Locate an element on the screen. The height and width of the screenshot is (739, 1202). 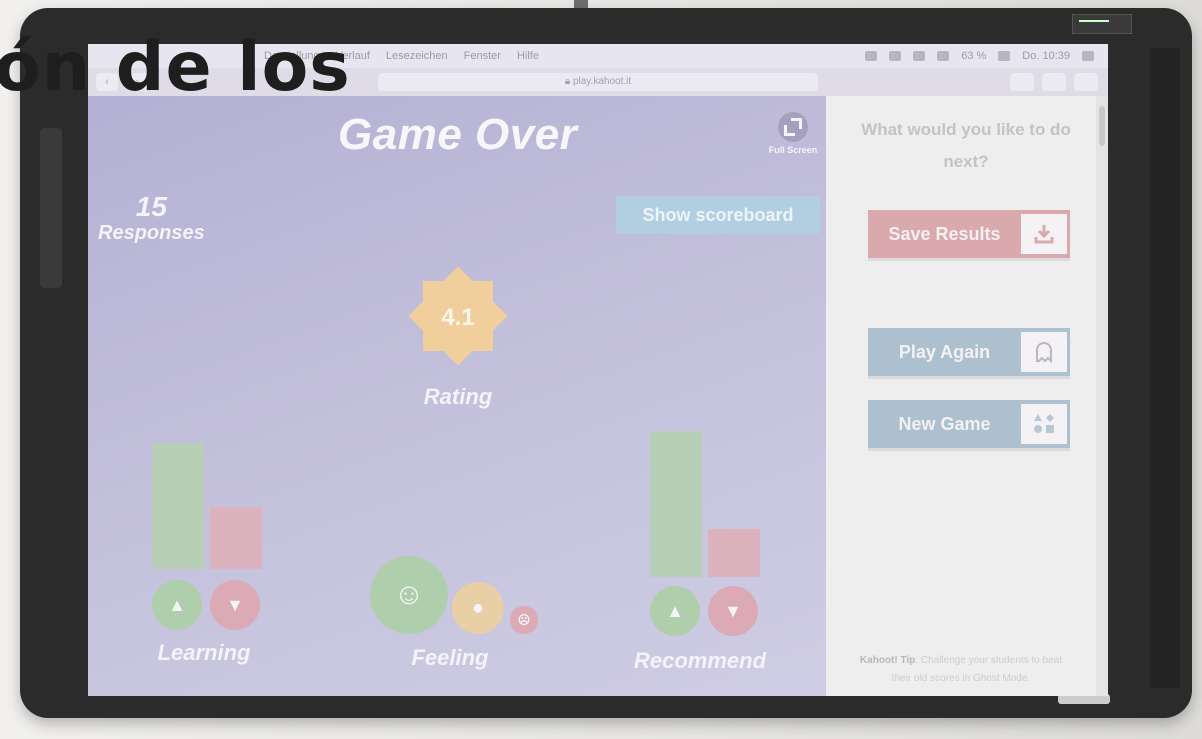
tabs-overview-icon is located at coordinates (1086, 82).